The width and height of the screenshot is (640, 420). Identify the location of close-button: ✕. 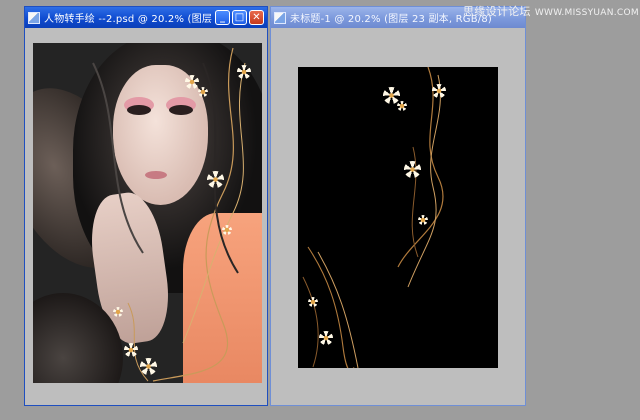
(256, 17).